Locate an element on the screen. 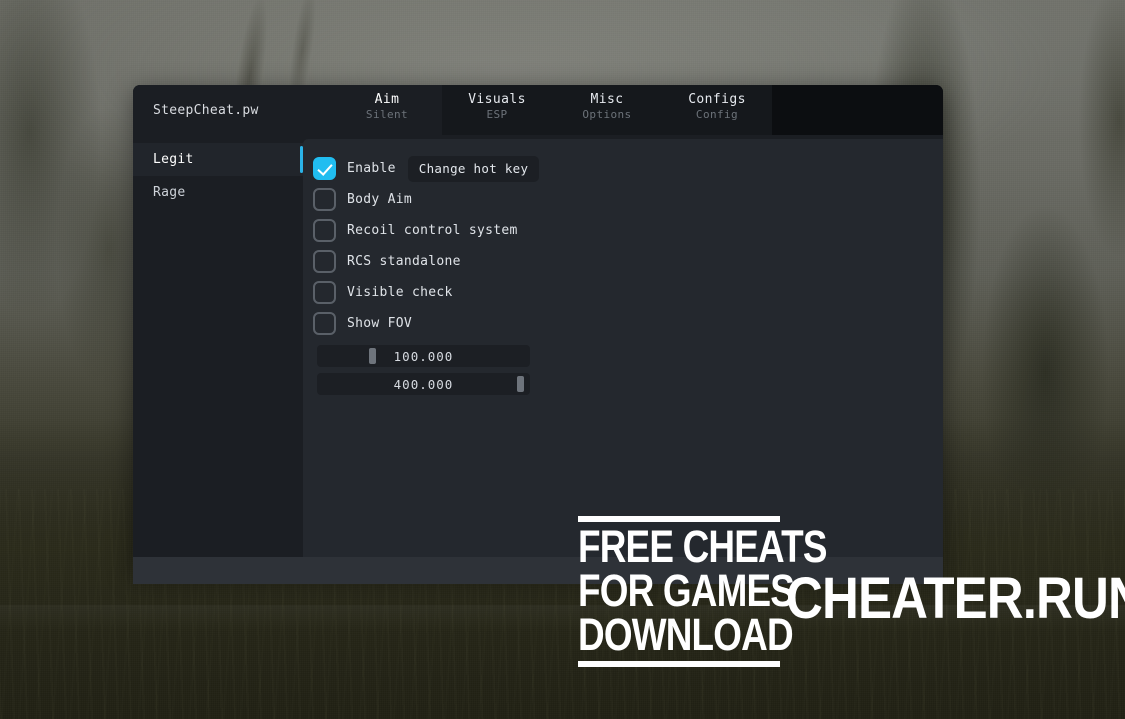 The height and width of the screenshot is (719, 1125). slider-distance-handle is located at coordinates (520, 384).